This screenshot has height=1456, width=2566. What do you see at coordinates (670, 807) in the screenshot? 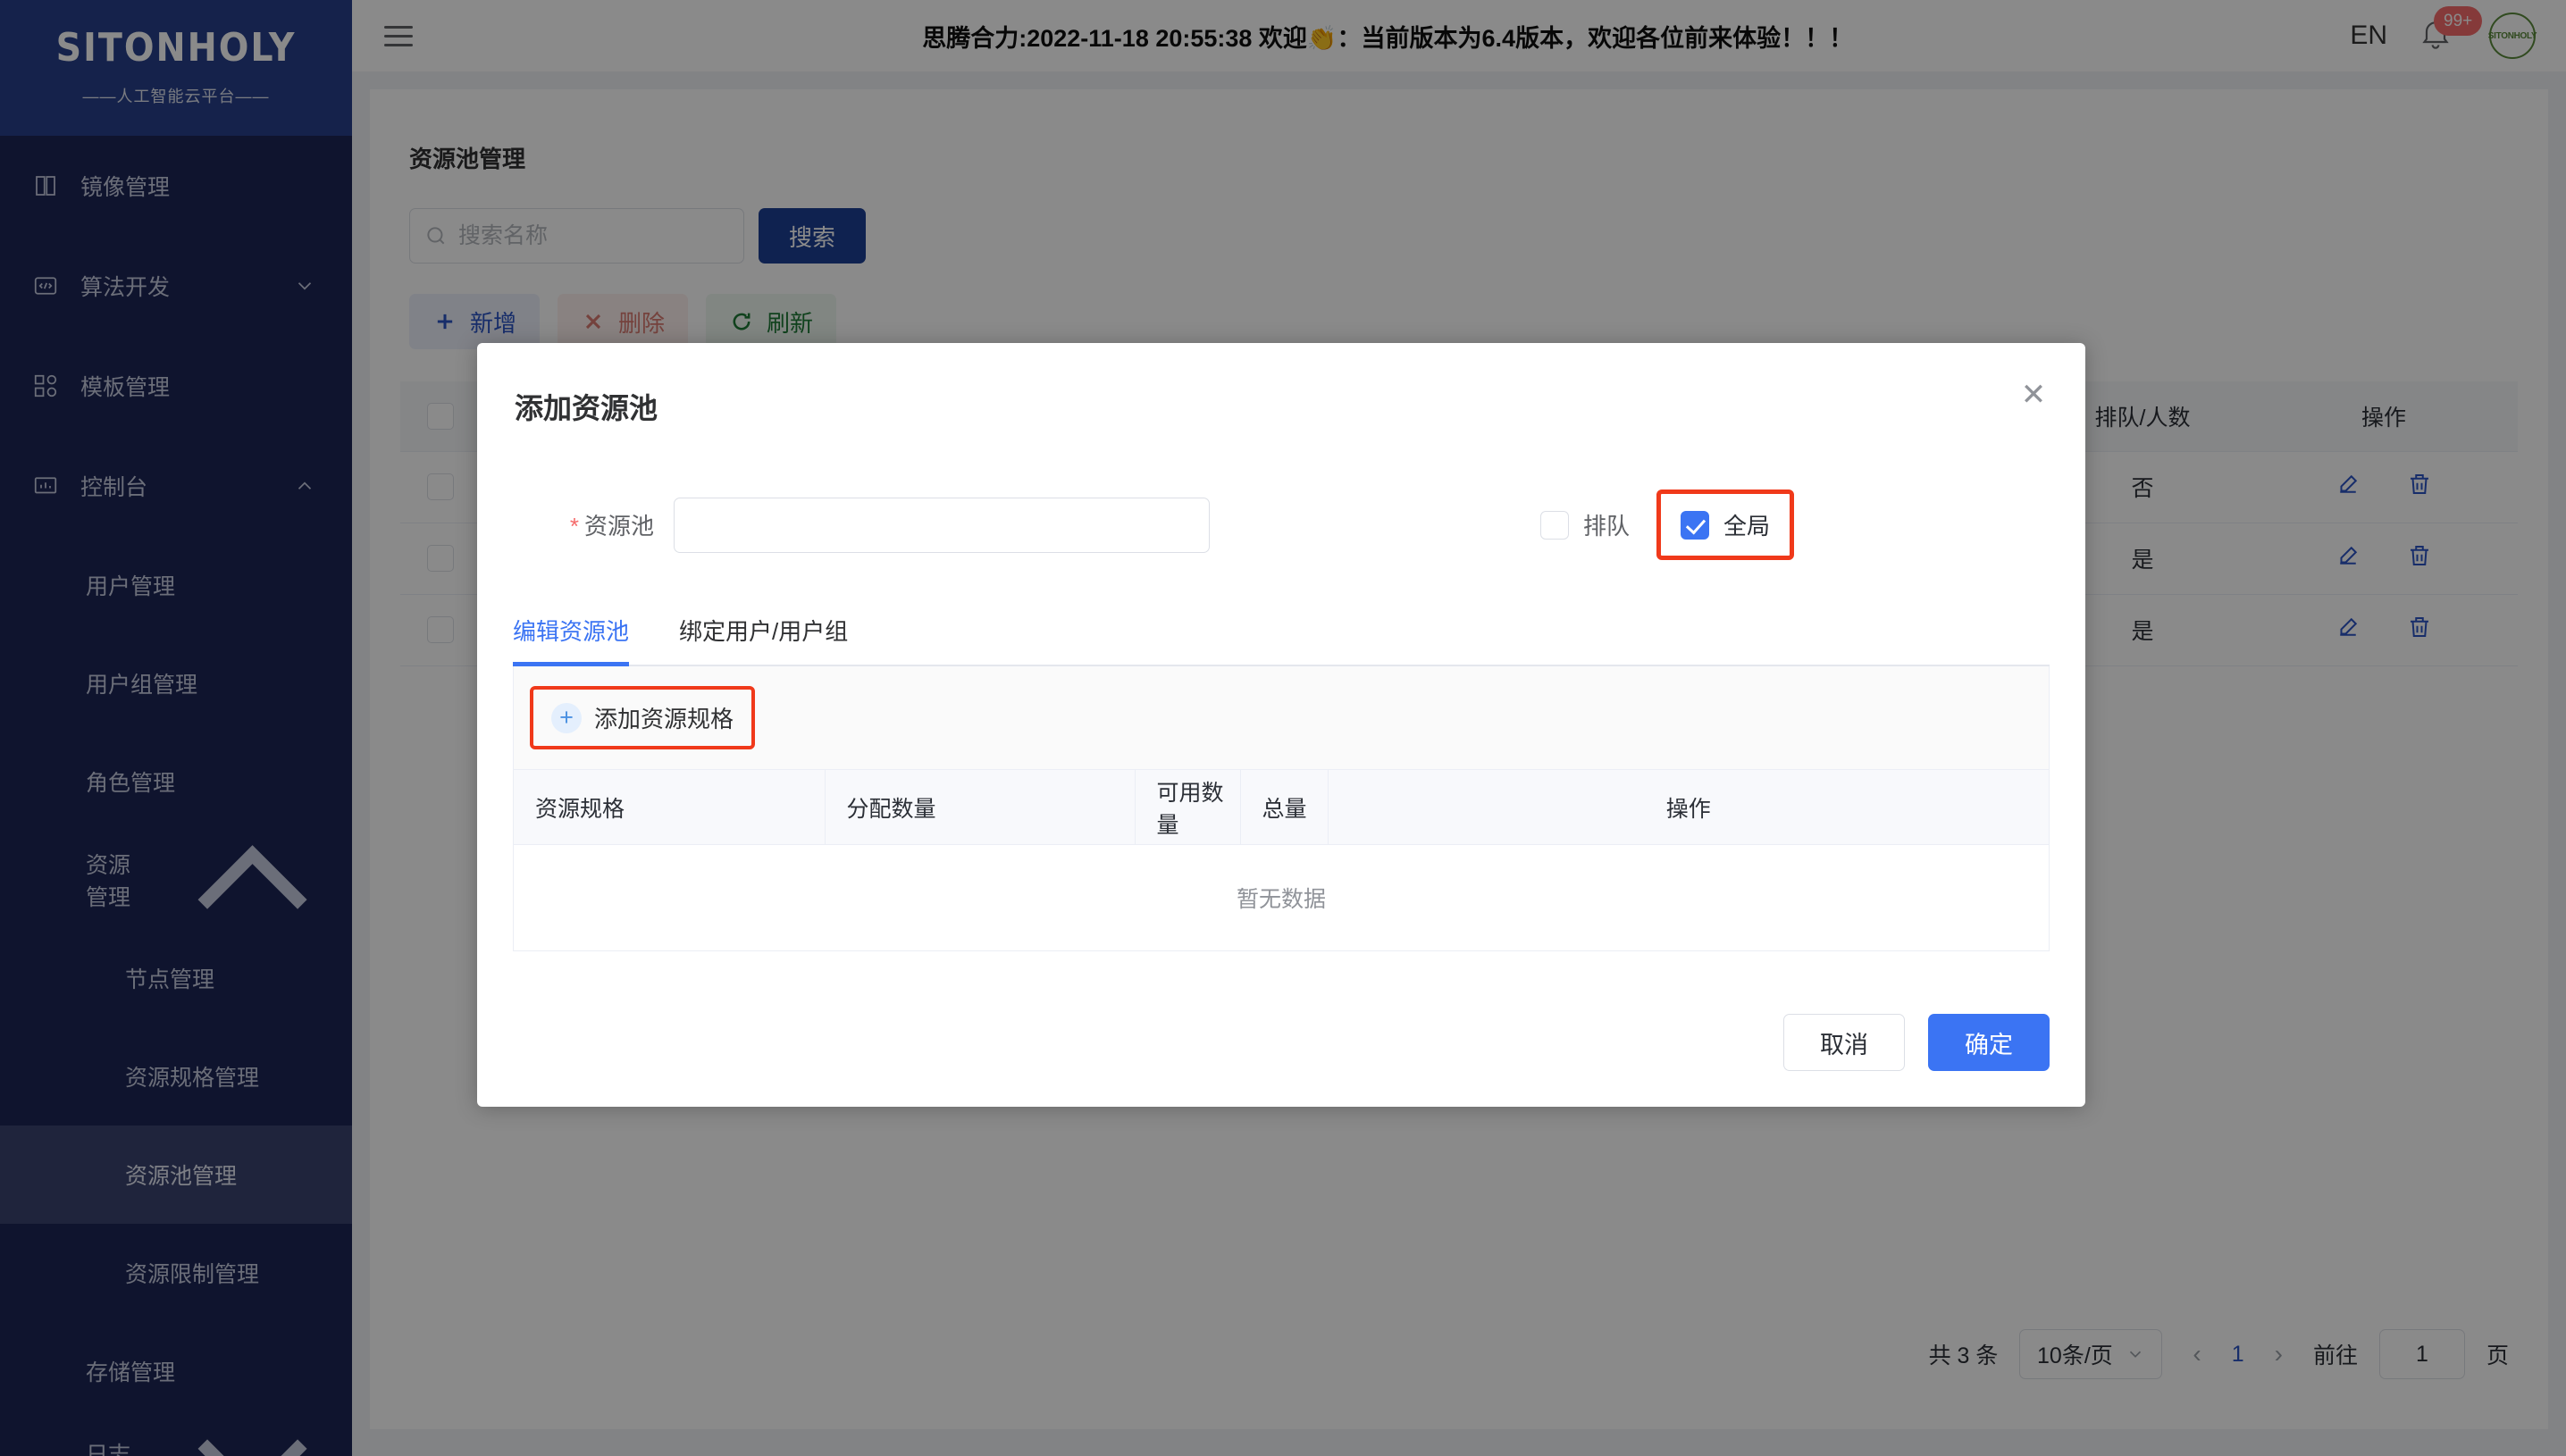
I see `spec-col-name: 资源规格` at bounding box center [670, 807].